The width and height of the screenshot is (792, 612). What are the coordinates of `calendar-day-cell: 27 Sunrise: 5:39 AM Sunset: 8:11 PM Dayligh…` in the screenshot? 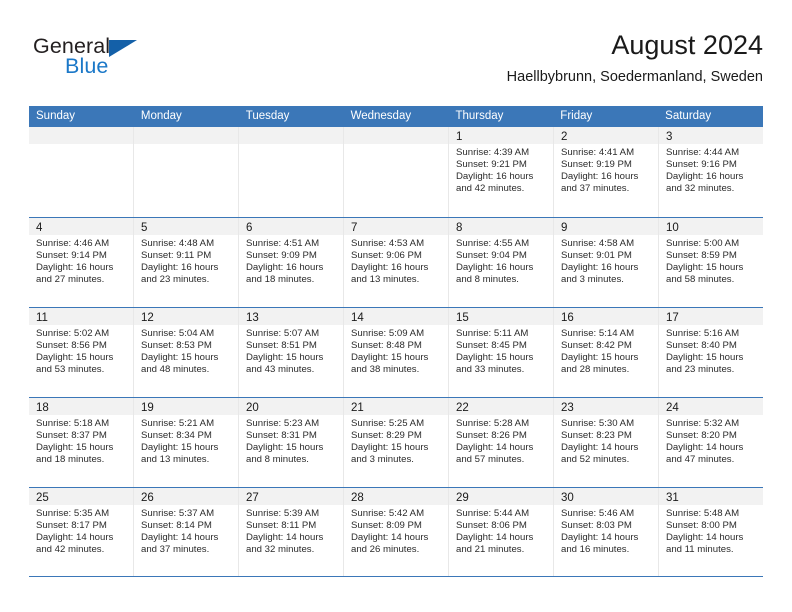 It's located at (291, 532).